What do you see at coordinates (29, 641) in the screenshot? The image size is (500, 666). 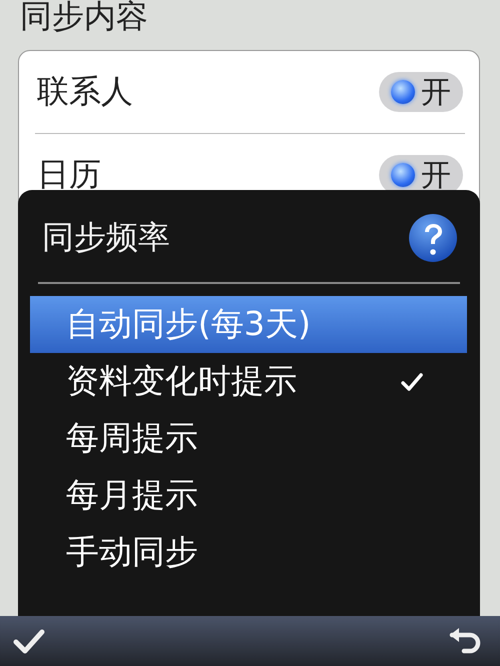 I see `confirm-icon` at bounding box center [29, 641].